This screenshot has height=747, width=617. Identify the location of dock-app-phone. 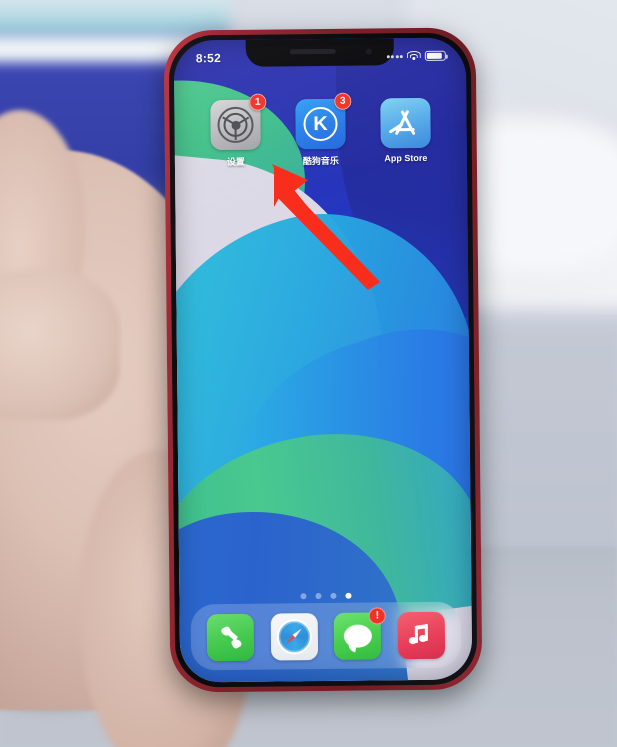
(231, 637).